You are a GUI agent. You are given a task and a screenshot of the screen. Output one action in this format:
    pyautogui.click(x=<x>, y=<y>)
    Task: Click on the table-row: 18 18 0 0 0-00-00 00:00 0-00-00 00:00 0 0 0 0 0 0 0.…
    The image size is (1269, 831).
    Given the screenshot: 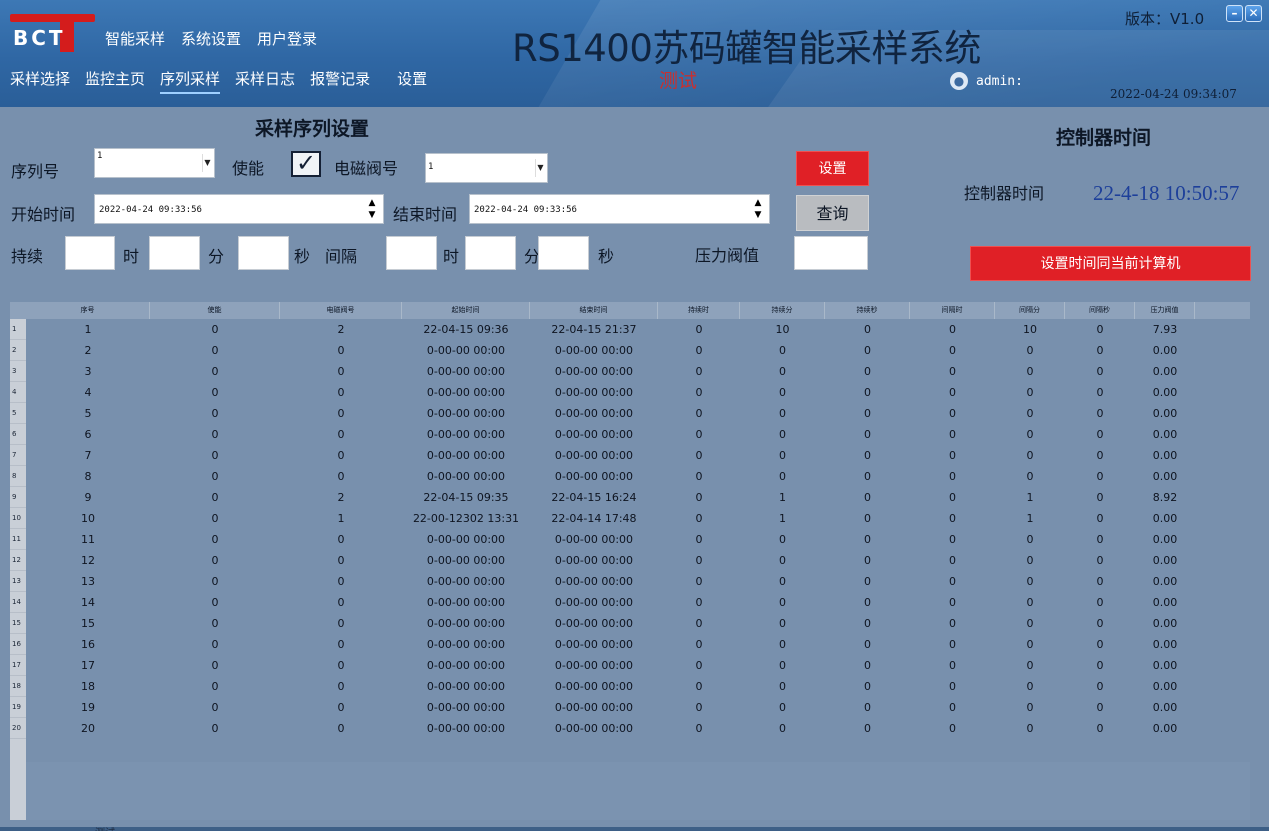 What is the action you would take?
    pyautogui.click(x=630, y=686)
    